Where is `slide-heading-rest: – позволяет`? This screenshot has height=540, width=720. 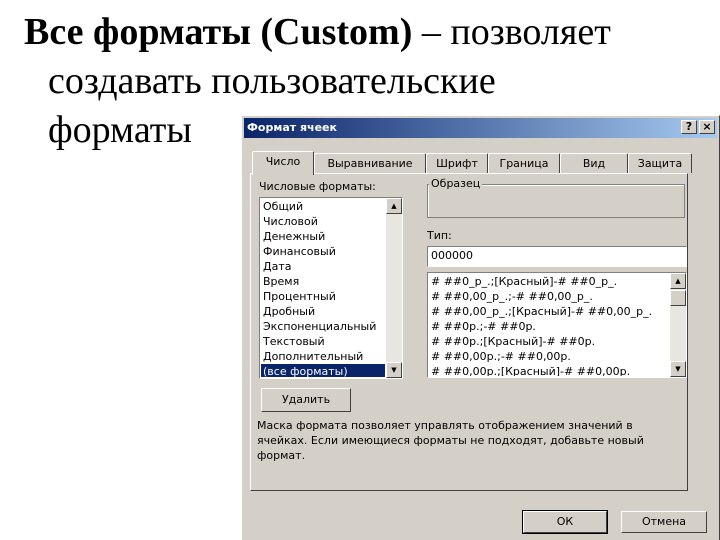 slide-heading-rest: – позволяет is located at coordinates (511, 32).